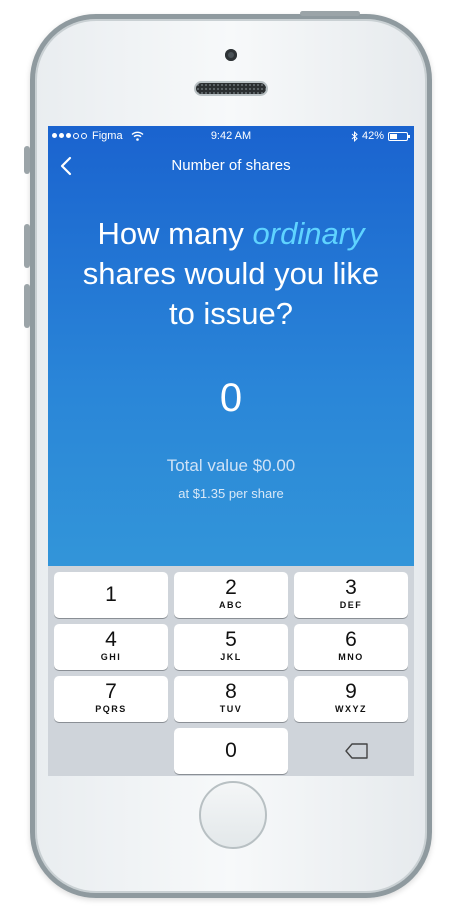  I want to click on power-button, so click(330, 13).